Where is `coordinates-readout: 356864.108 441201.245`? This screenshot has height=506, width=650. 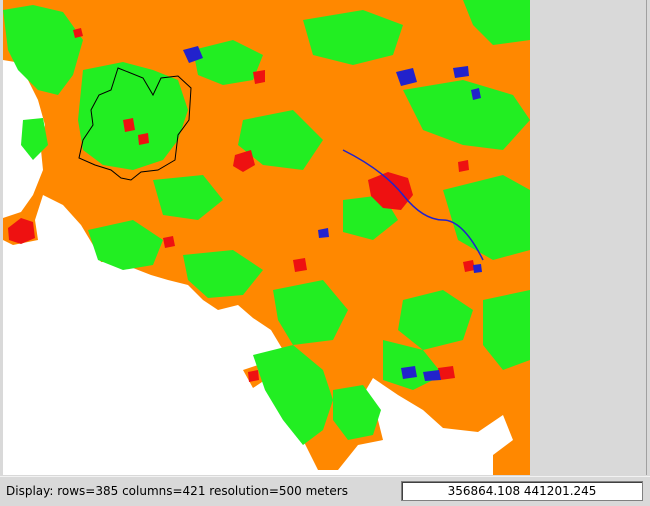
coordinates-readout: 356864.108 441201.245 is located at coordinates (522, 491).